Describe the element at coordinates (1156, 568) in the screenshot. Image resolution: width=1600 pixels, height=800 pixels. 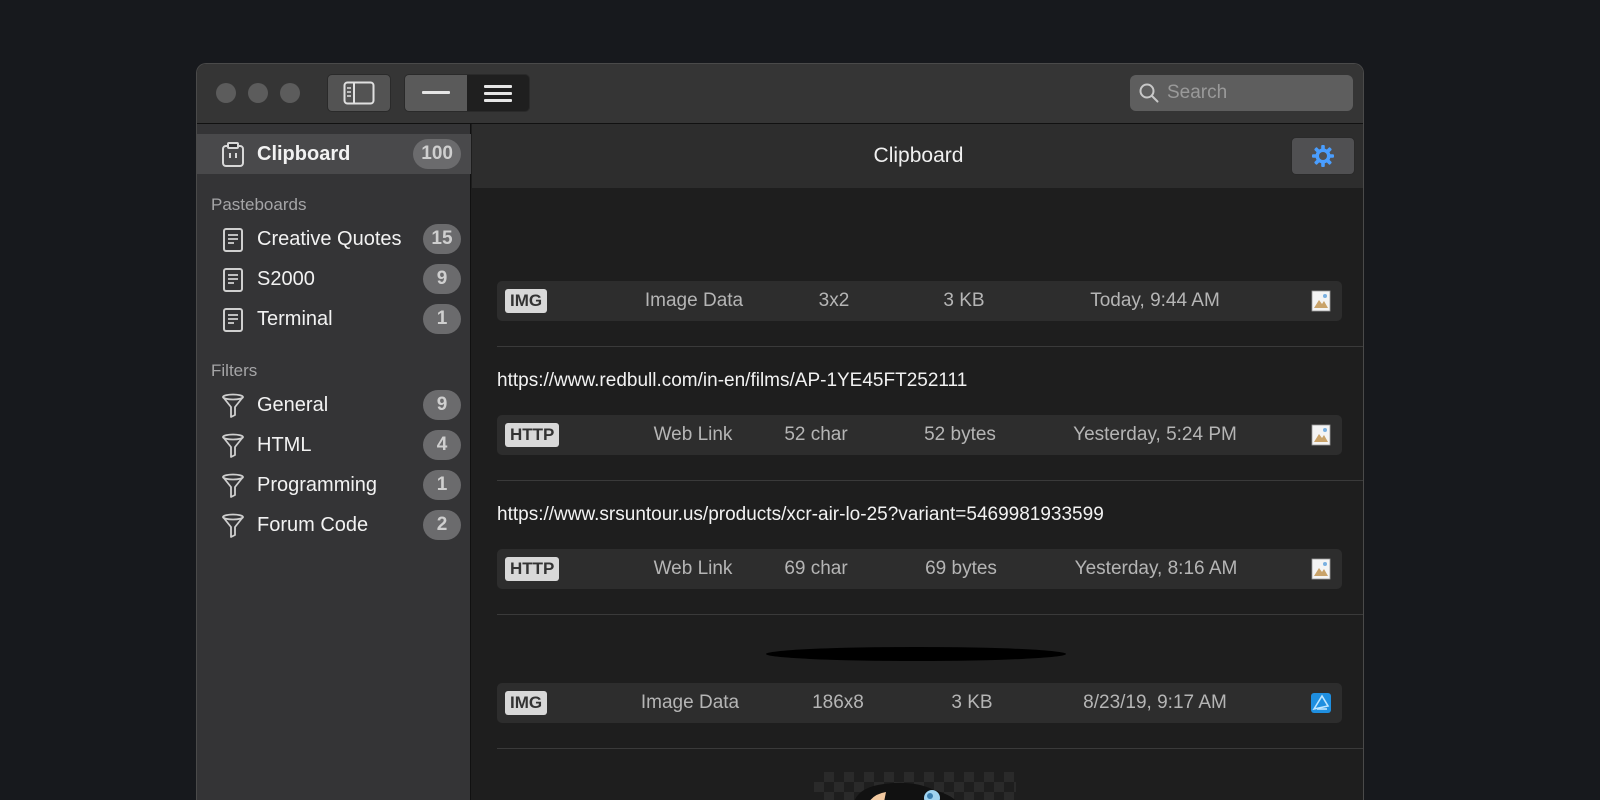
I see `clip-timestamp: Yesterday, 8:16 AM` at that location.